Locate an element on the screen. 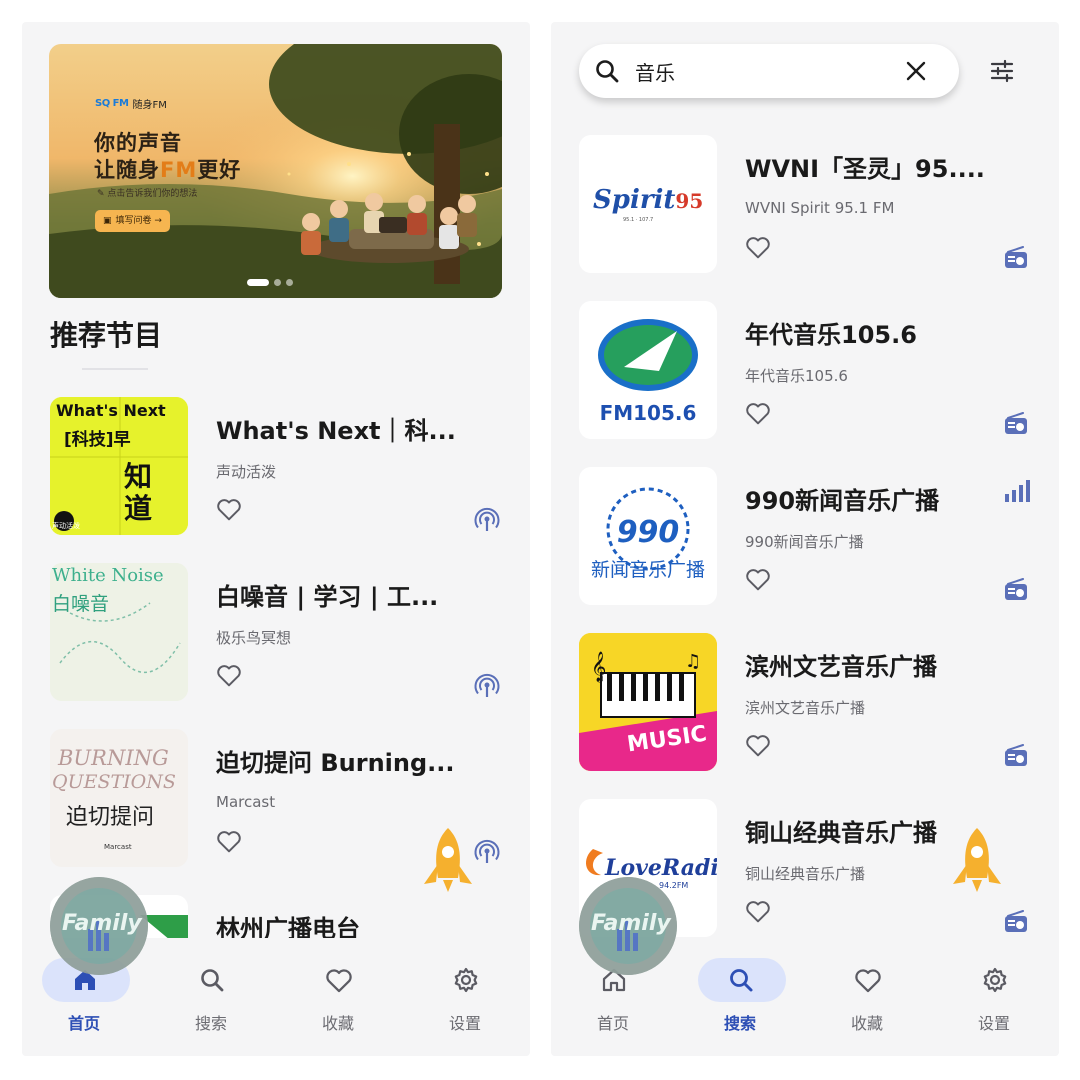 This screenshot has height=1080, width=1080. nav-label: 首页 is located at coordinates (612, 1023).